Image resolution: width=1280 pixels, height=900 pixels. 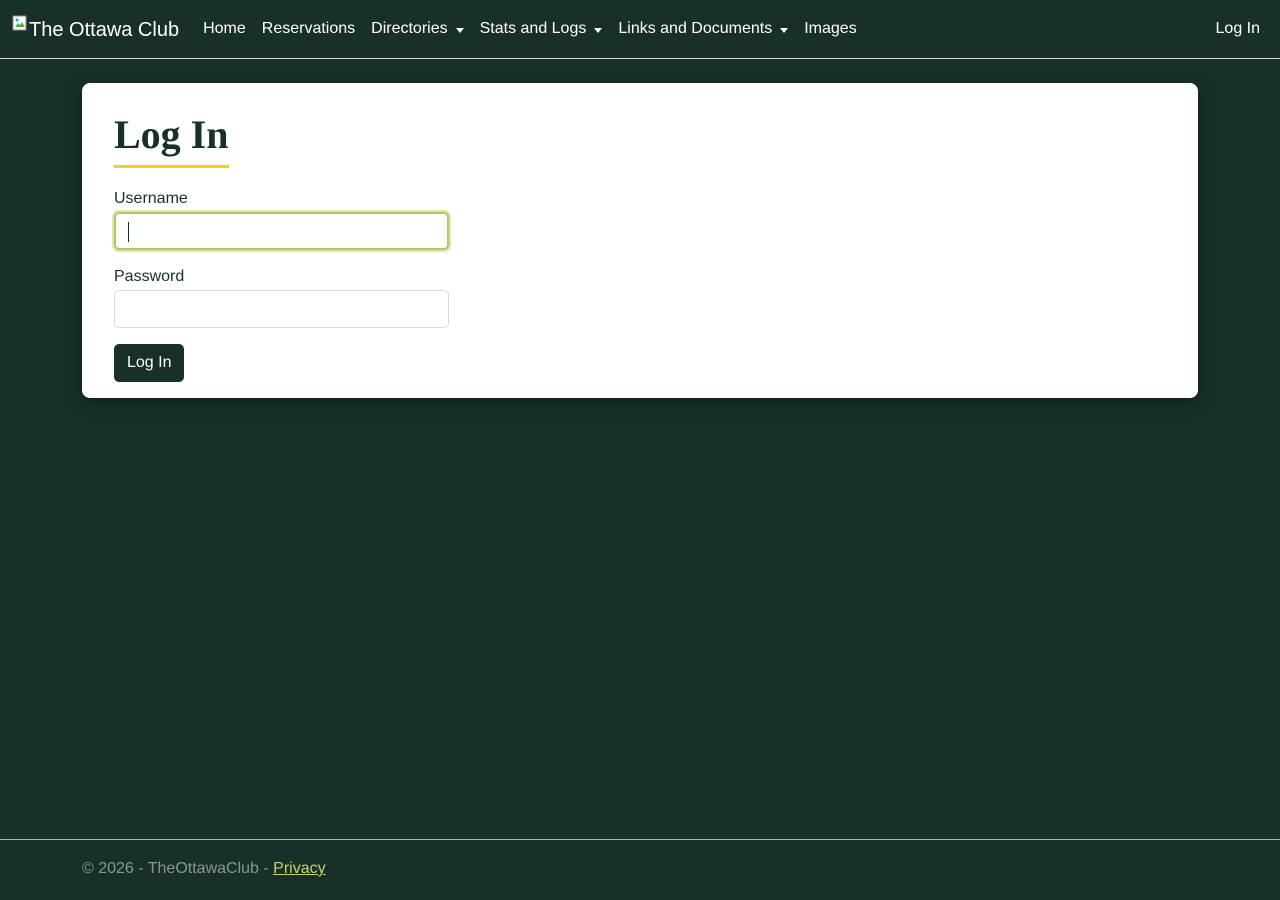 I want to click on nav-stats-dropdown: Stats and Logs, so click(x=541, y=29).